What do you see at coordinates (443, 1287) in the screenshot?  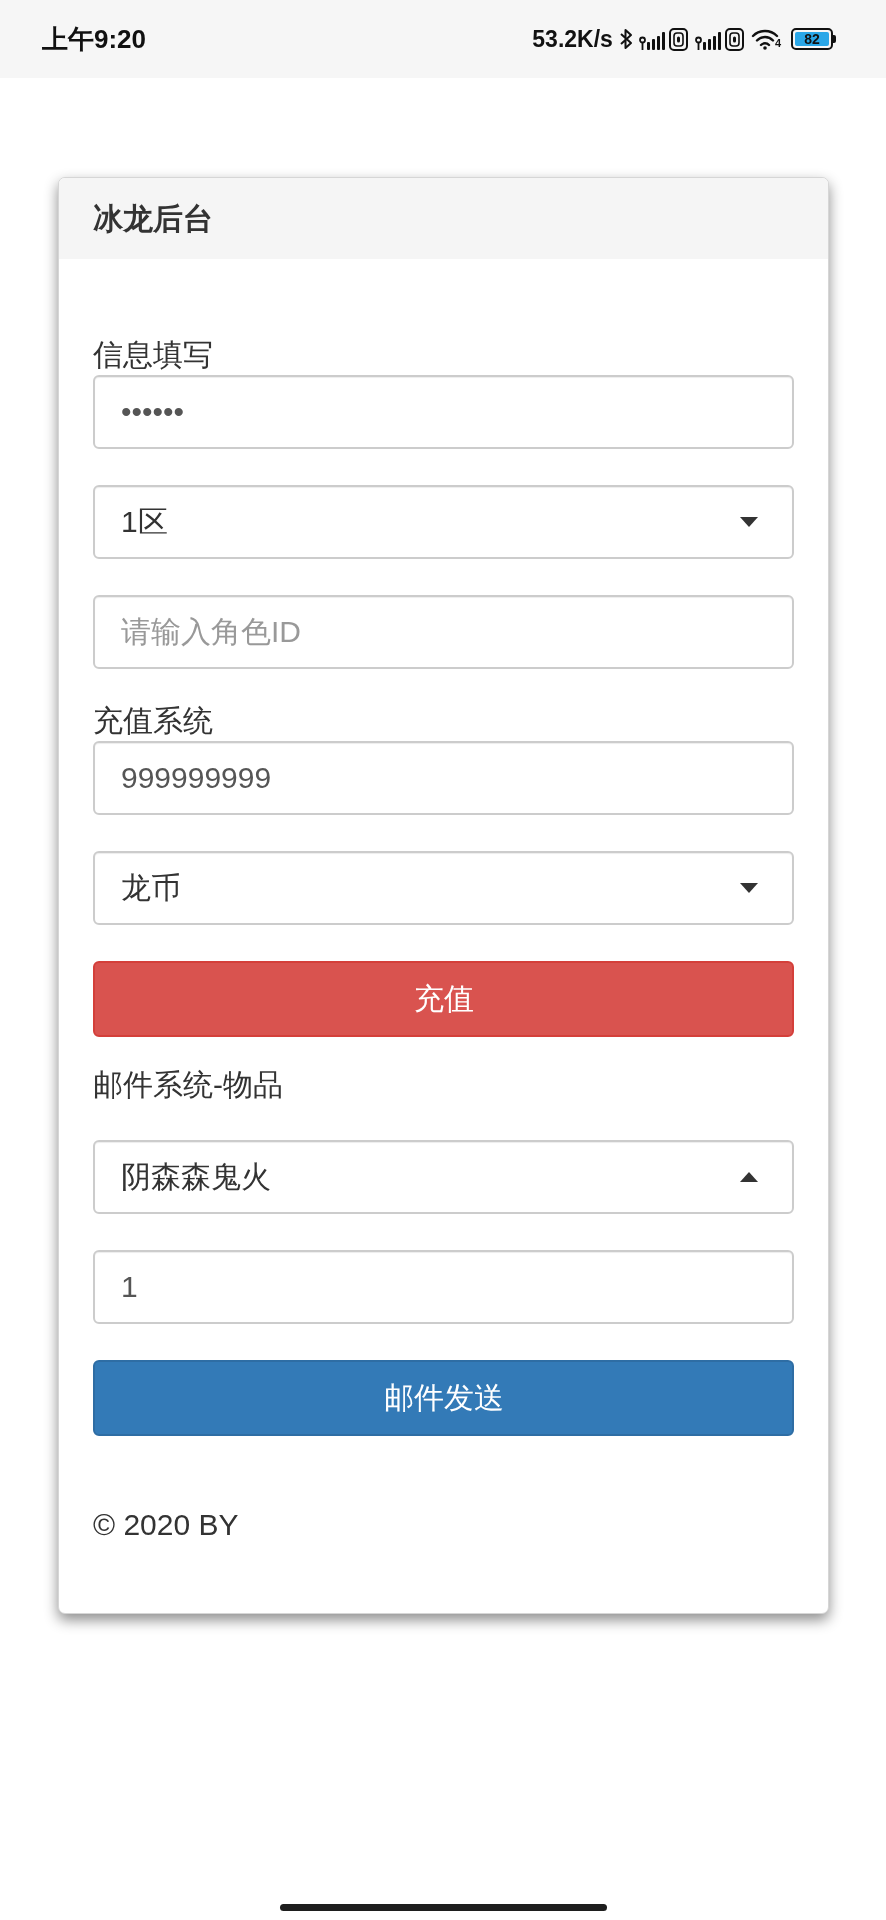 I see `input-field: 1` at bounding box center [443, 1287].